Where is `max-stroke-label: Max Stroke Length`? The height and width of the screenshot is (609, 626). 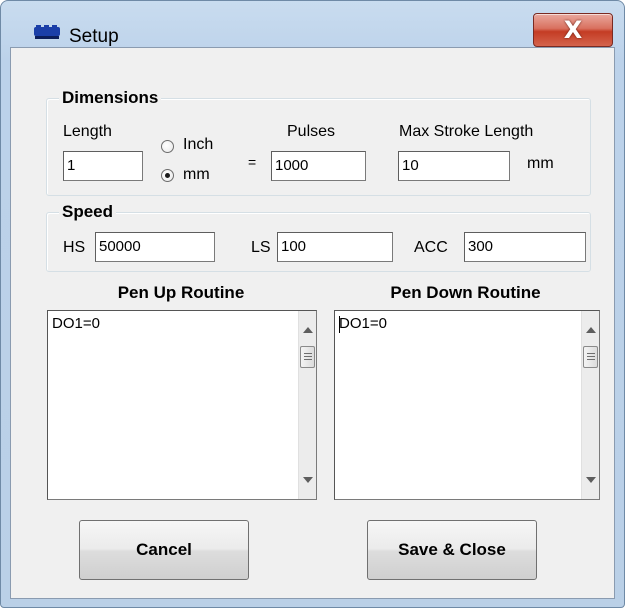 max-stroke-label: Max Stroke Length is located at coordinates (466, 131).